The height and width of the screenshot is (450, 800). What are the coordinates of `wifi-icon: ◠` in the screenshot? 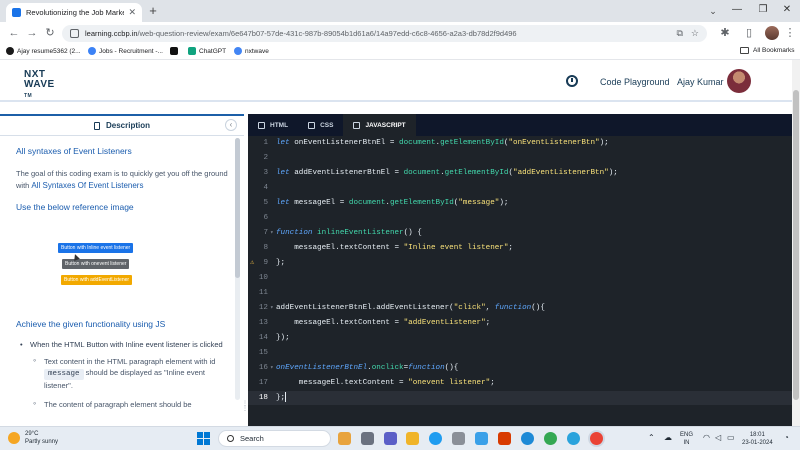 It's located at (706, 437).